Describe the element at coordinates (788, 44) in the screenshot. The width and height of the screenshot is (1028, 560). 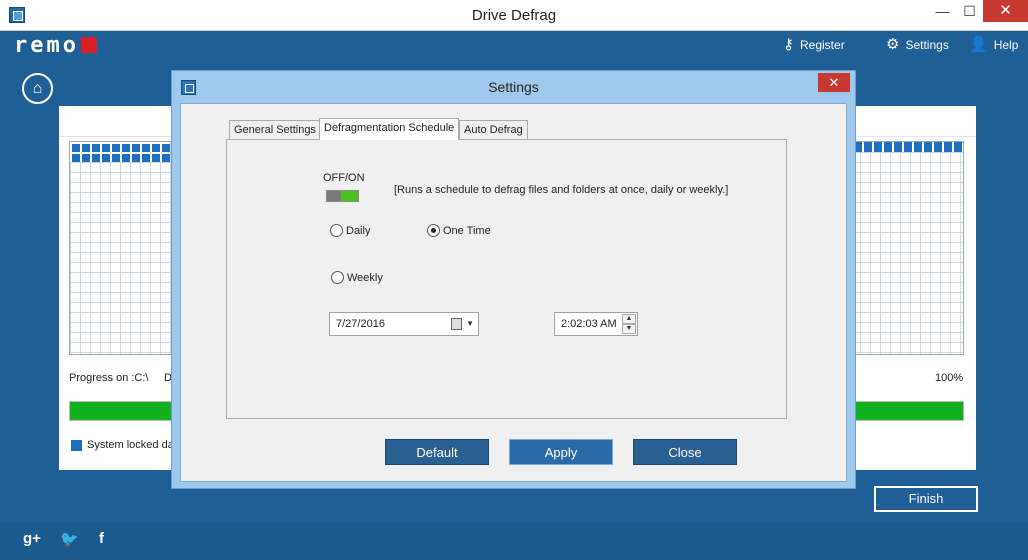
I see `key-icon: ⚷` at that location.